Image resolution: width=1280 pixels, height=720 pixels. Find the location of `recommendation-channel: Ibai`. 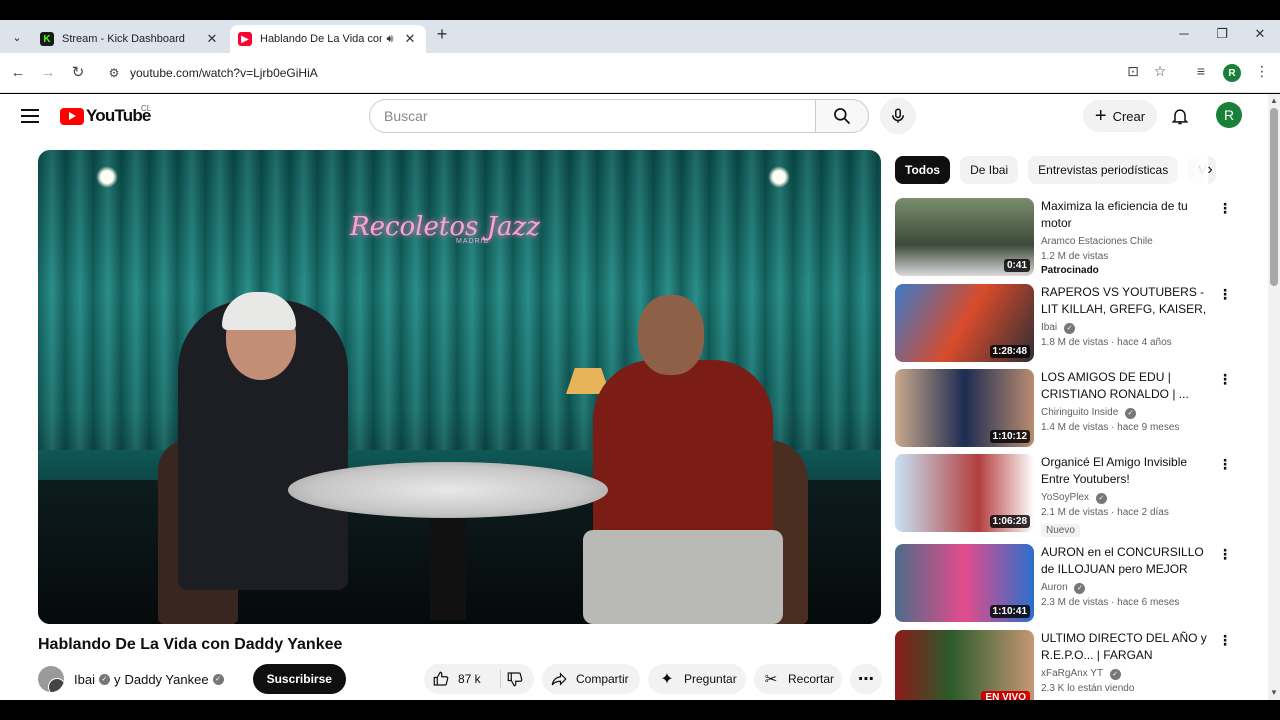

recommendation-channel: Ibai is located at coordinates (1049, 327).